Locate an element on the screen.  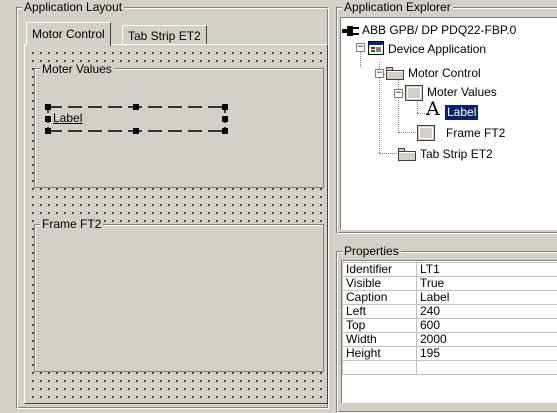
tree-item-motor-control: Motor Control is located at coordinates (444, 73).